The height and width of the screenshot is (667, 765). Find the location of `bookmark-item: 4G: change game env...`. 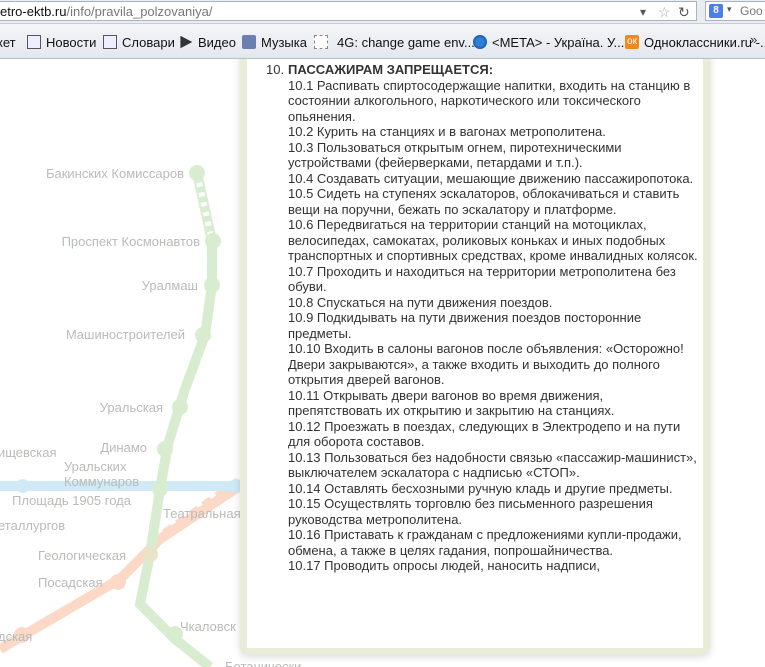

bookmark-item: 4G: change game env... is located at coordinates (394, 42).